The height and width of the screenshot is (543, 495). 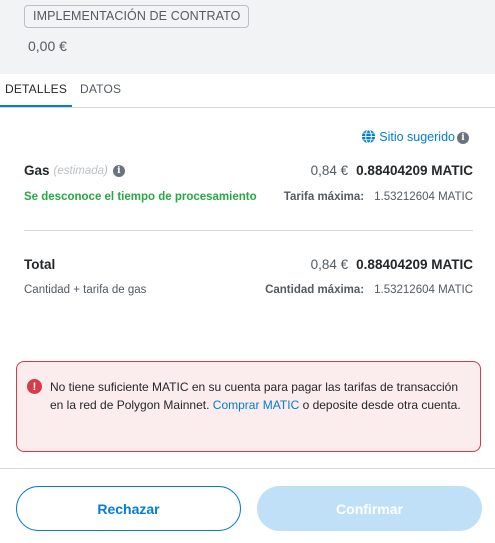 What do you see at coordinates (463, 138) in the screenshot?
I see `info-icon: i` at bounding box center [463, 138].